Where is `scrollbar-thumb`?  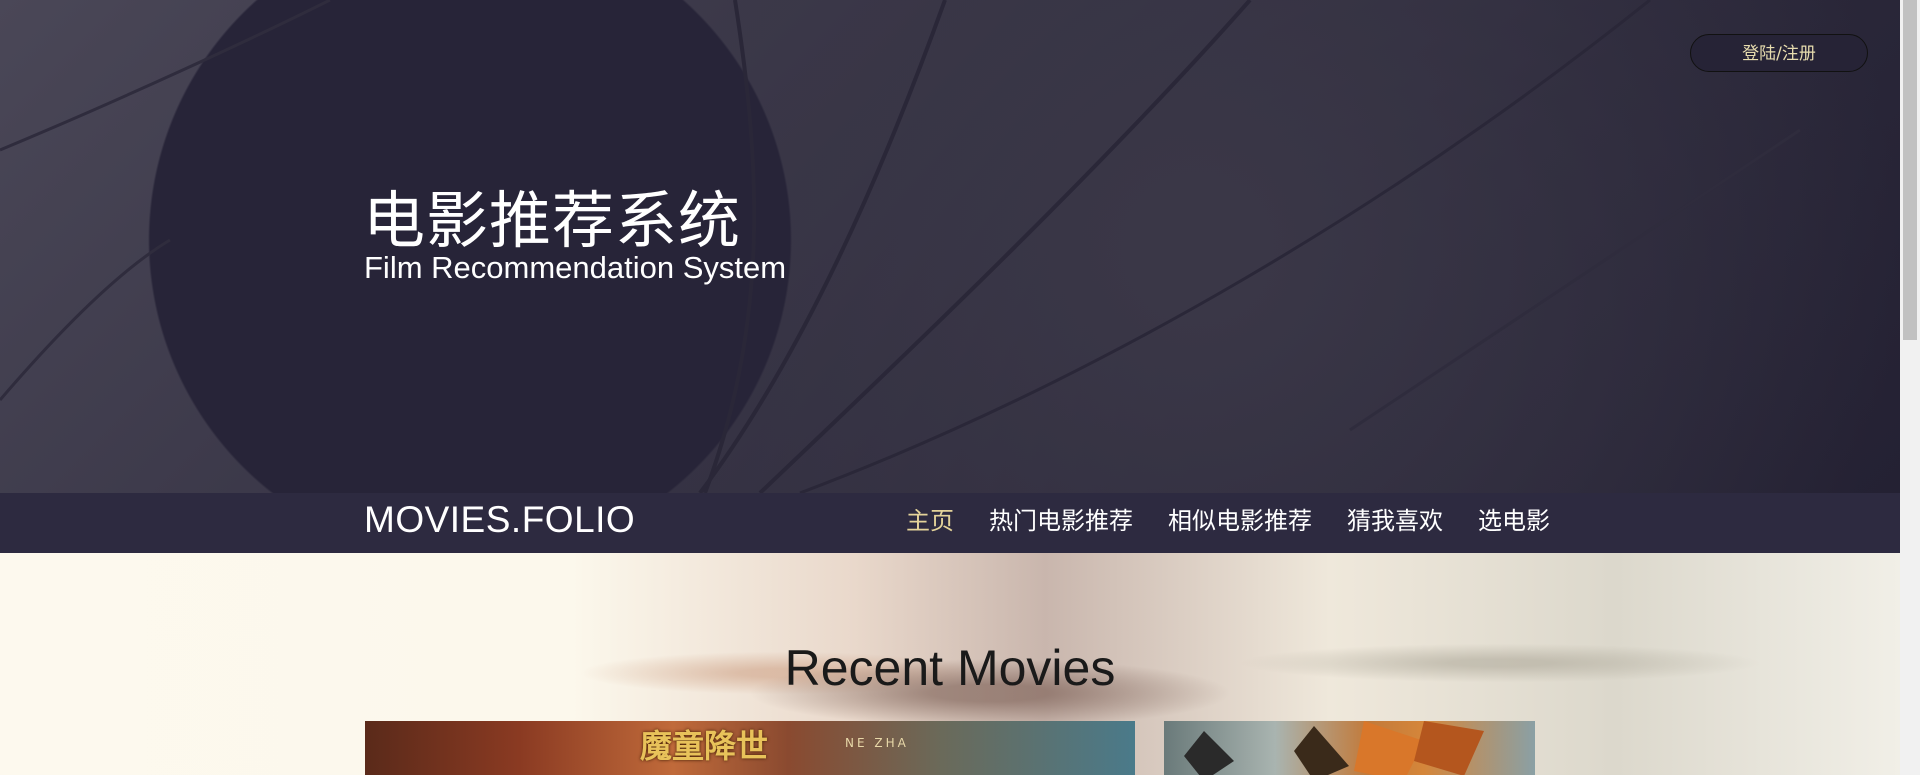 scrollbar-thumb is located at coordinates (1910, 170).